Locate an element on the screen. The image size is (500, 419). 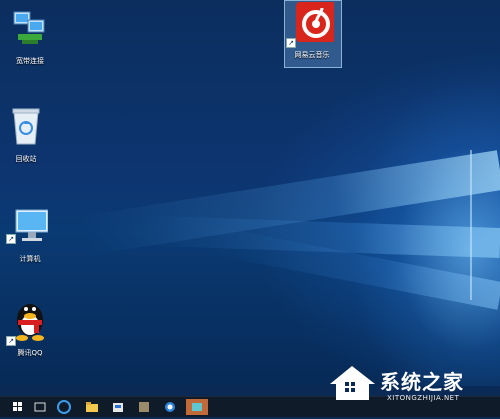
desktop-icon-computer: ↗ 计算机 is located at coordinates (30, 241).